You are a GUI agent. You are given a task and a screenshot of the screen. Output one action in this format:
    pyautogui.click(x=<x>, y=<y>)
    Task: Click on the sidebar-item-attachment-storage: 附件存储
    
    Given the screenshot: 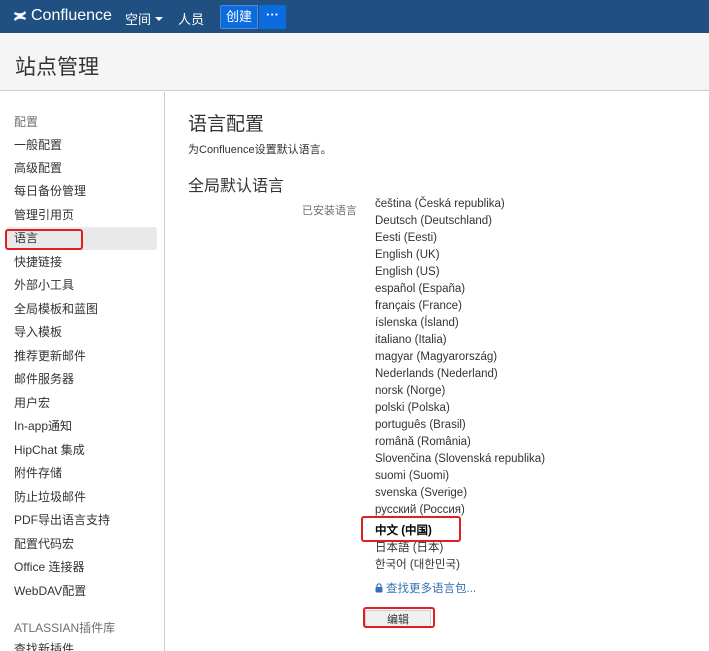 What is the action you would take?
    pyautogui.click(x=38, y=473)
    